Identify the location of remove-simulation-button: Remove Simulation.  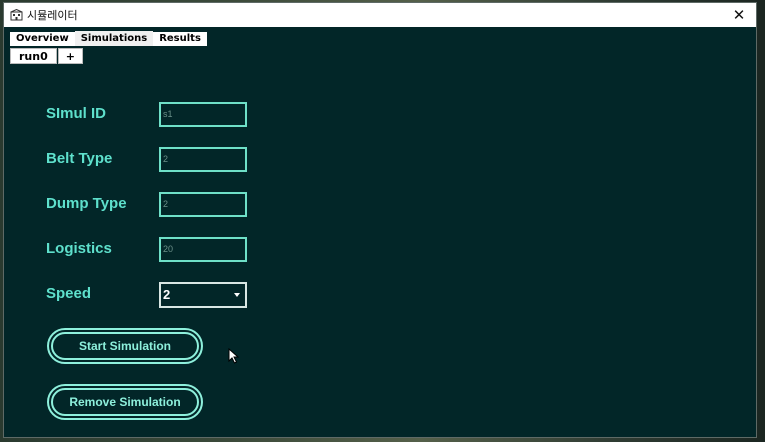
(125, 402).